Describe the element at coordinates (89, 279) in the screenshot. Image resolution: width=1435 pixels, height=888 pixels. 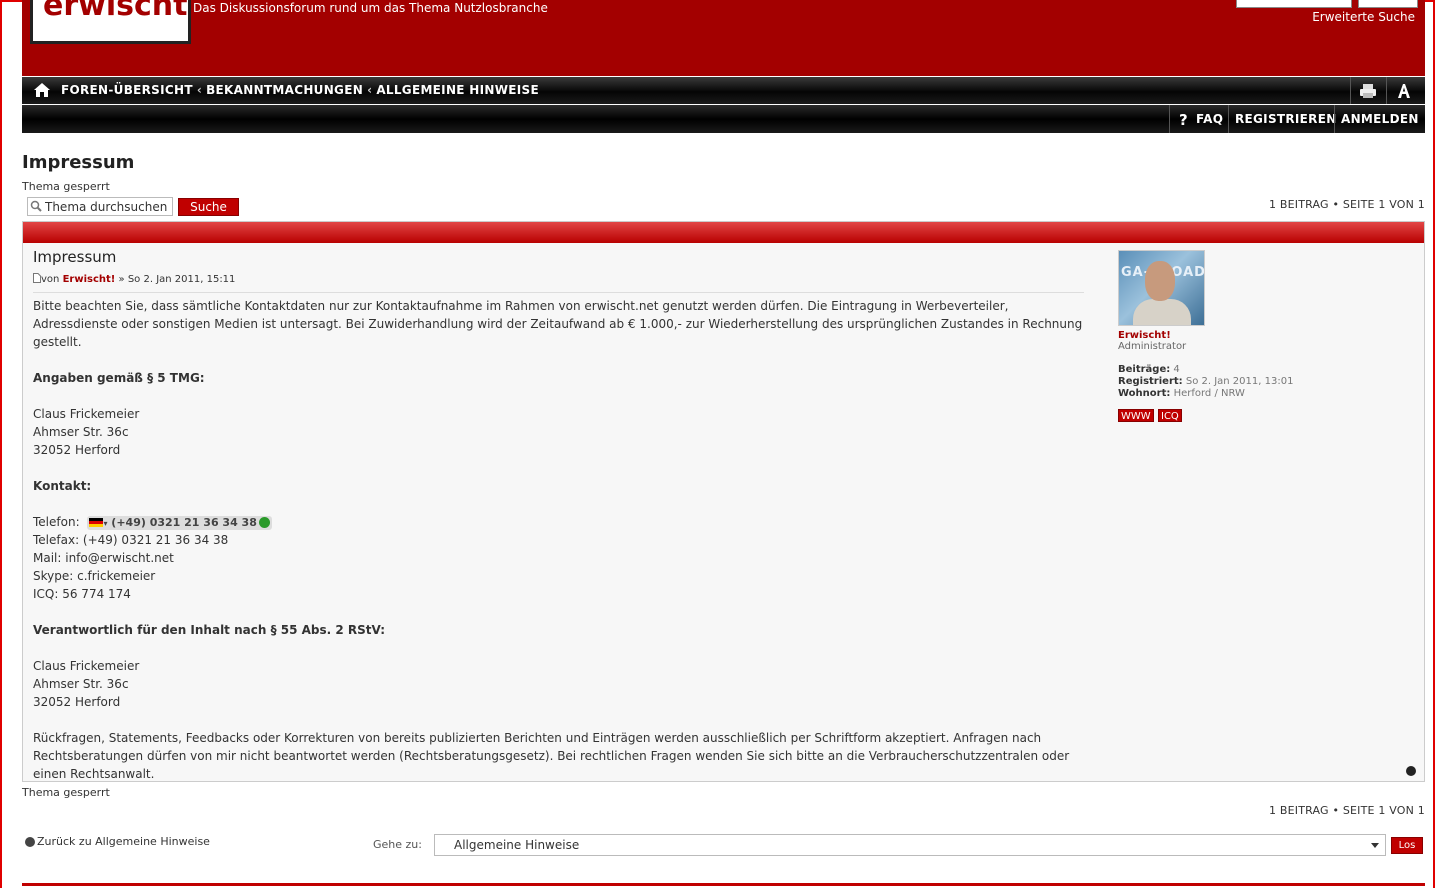
I see `post-author-link: Erwischt!` at that location.